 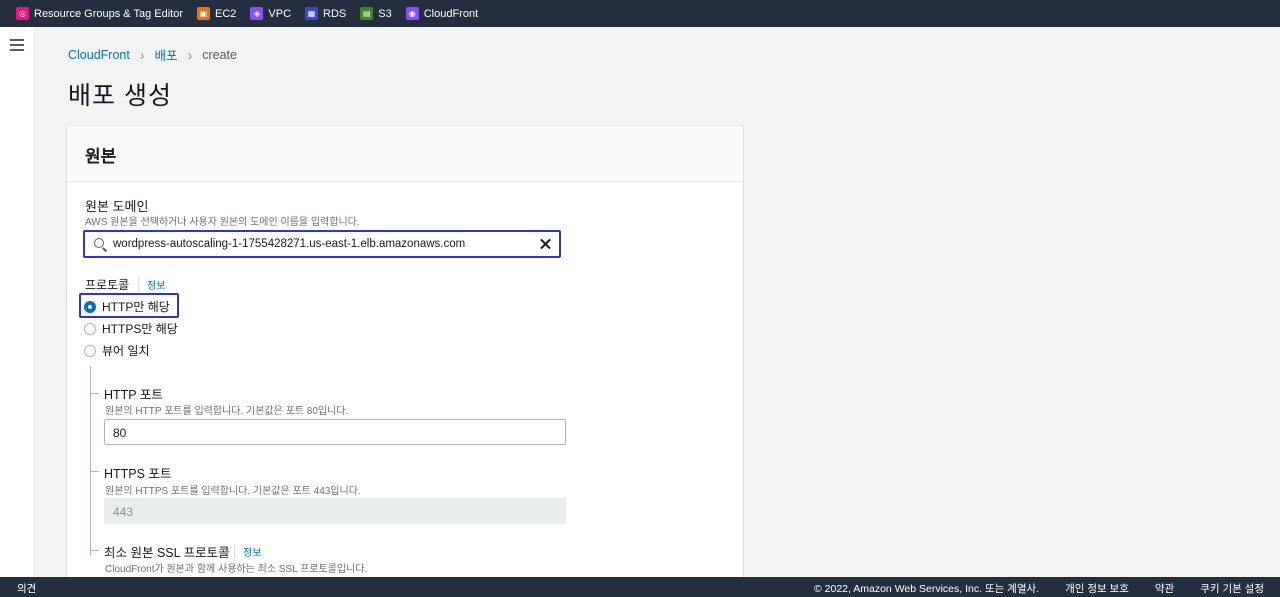 What do you see at coordinates (140, 329) in the screenshot?
I see `radio-label: HTTPS만 해당` at bounding box center [140, 329].